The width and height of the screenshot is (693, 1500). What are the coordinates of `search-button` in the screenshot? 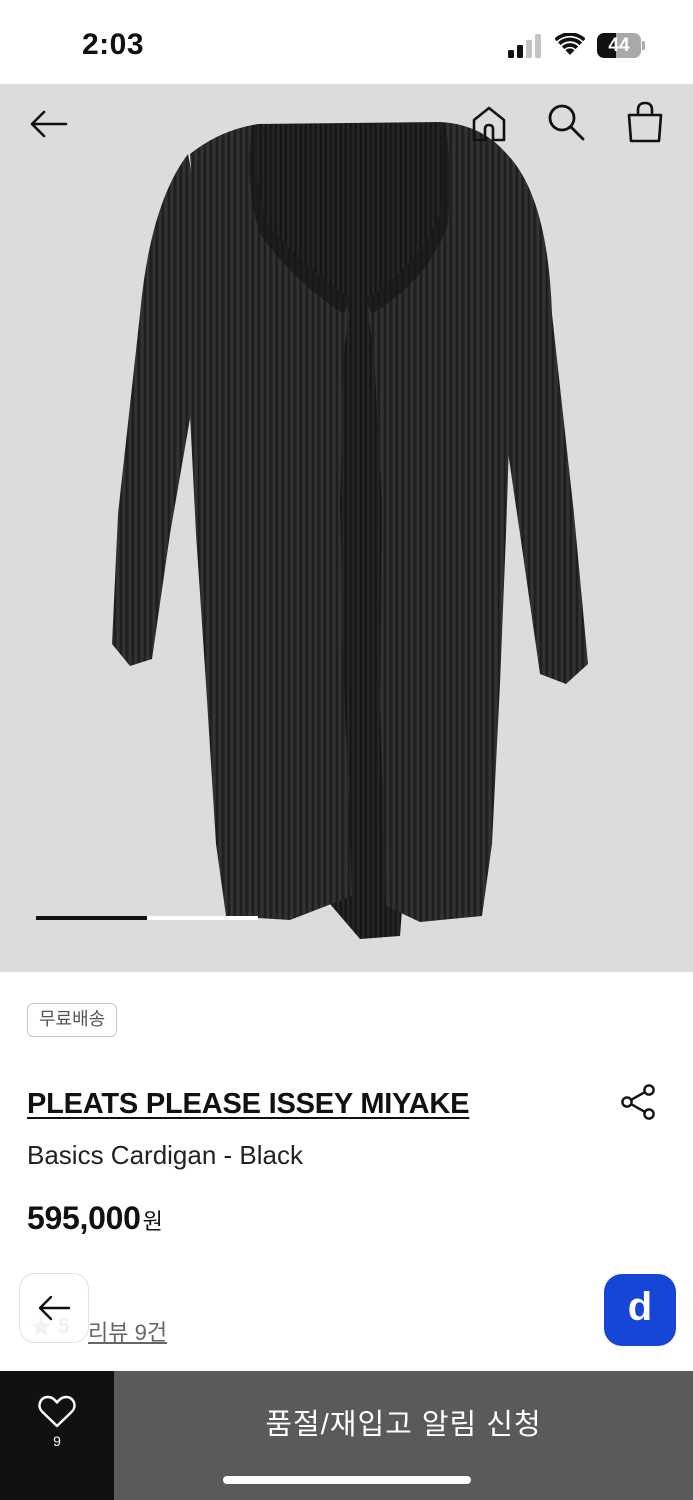 It's located at (566, 122).